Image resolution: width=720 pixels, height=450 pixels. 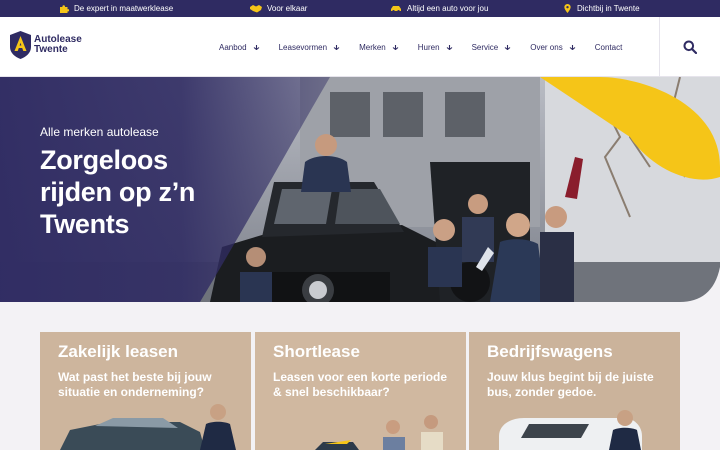 I want to click on car-icon, so click(x=396, y=9).